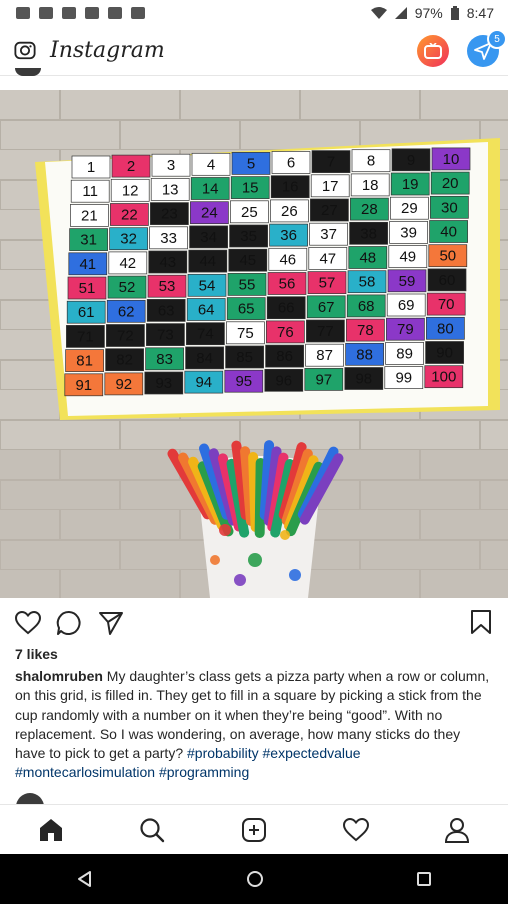  What do you see at coordinates (290, 187) in the screenshot?
I see `grid-number: 16` at bounding box center [290, 187].